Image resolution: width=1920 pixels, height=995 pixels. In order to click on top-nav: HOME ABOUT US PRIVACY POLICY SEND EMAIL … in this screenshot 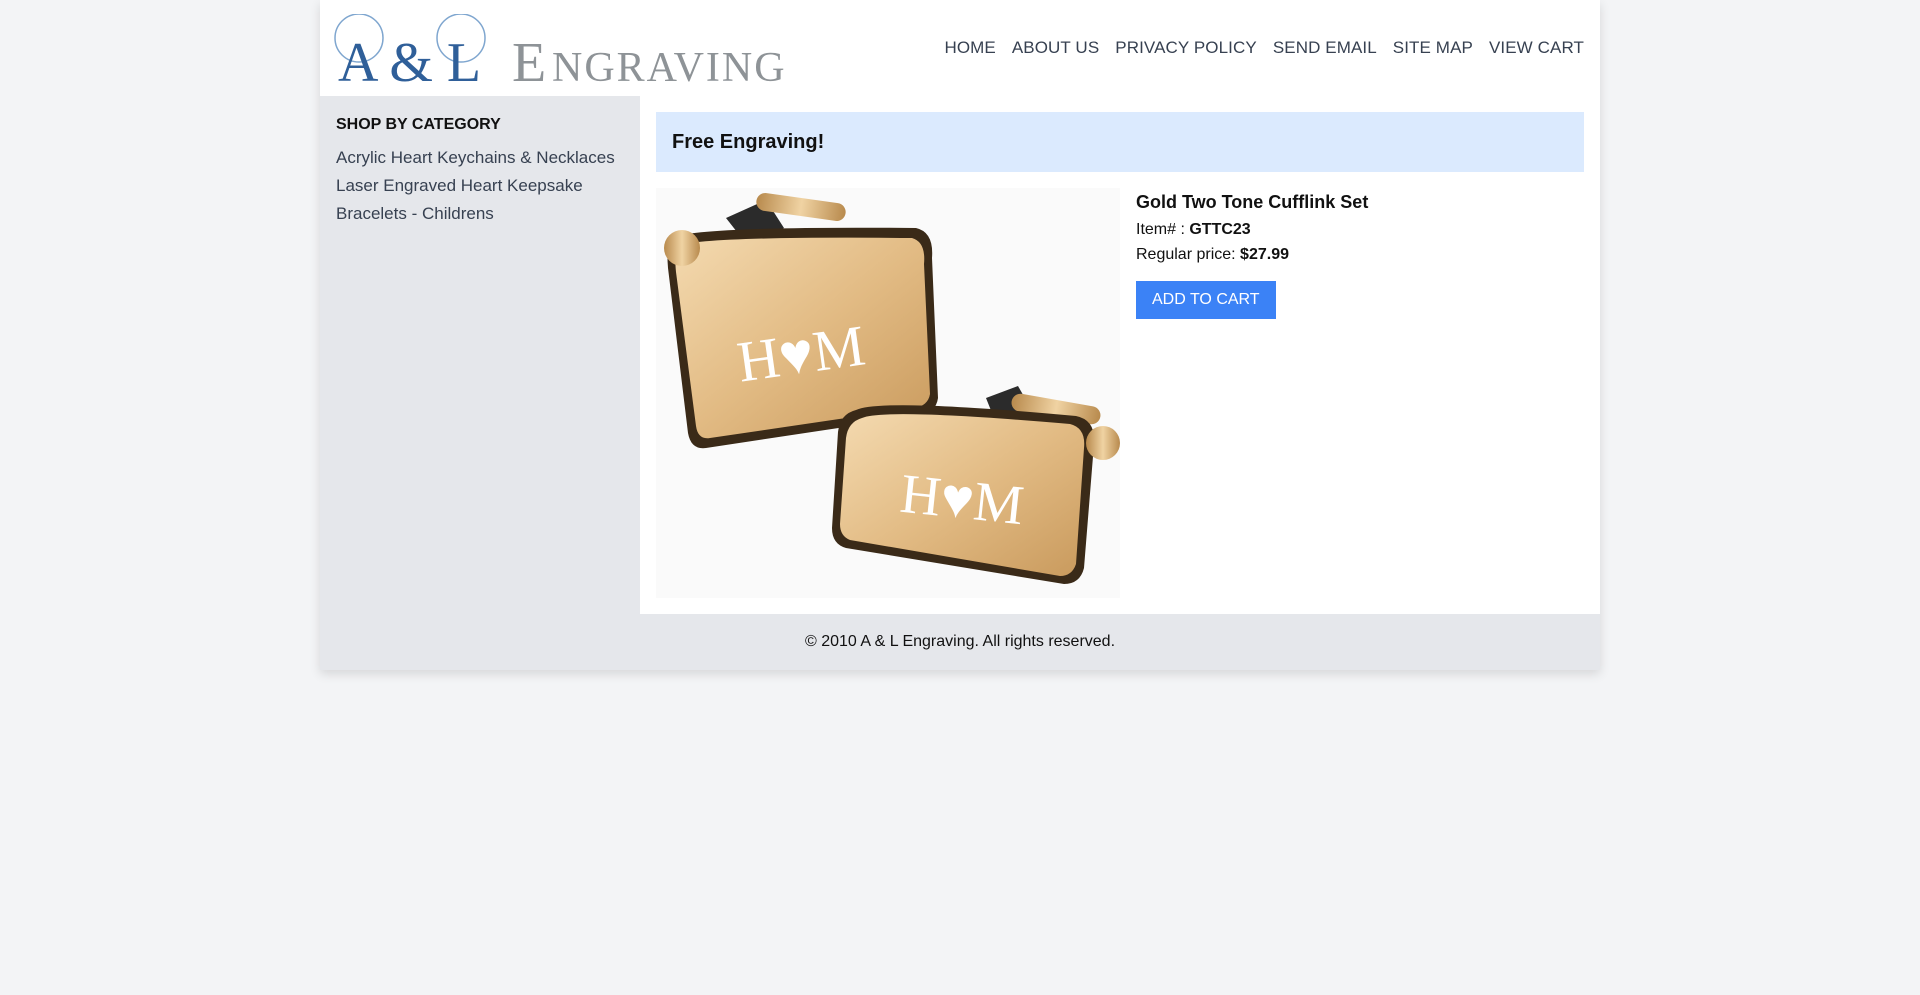, I will do `click(1264, 48)`.